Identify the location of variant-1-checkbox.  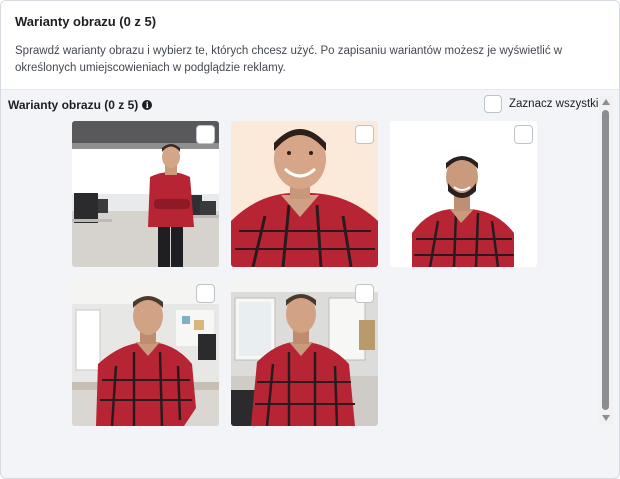
(205, 134).